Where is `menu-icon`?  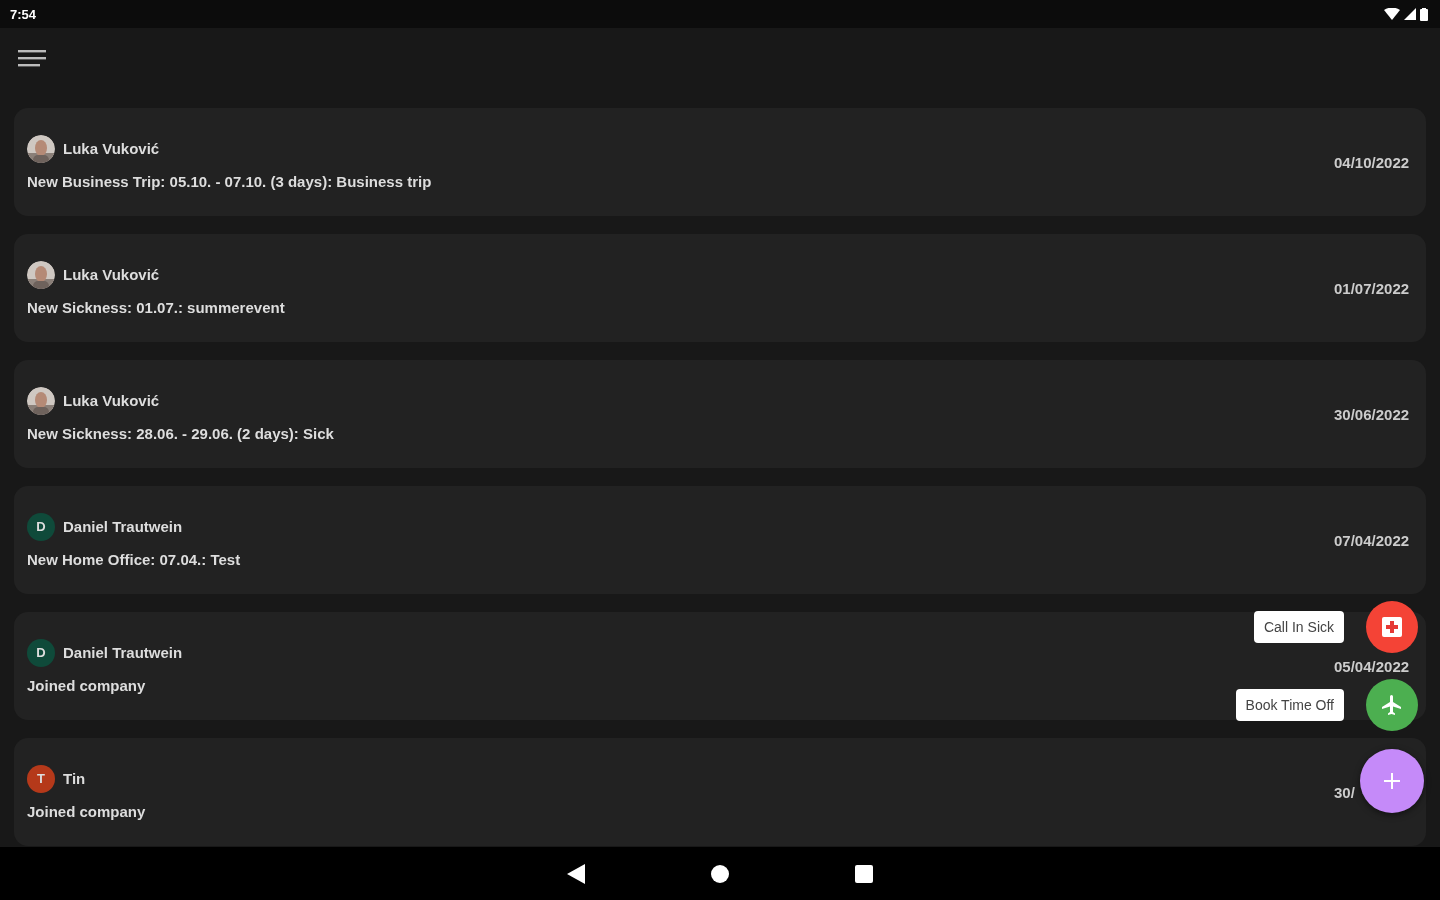
menu-icon is located at coordinates (32, 59).